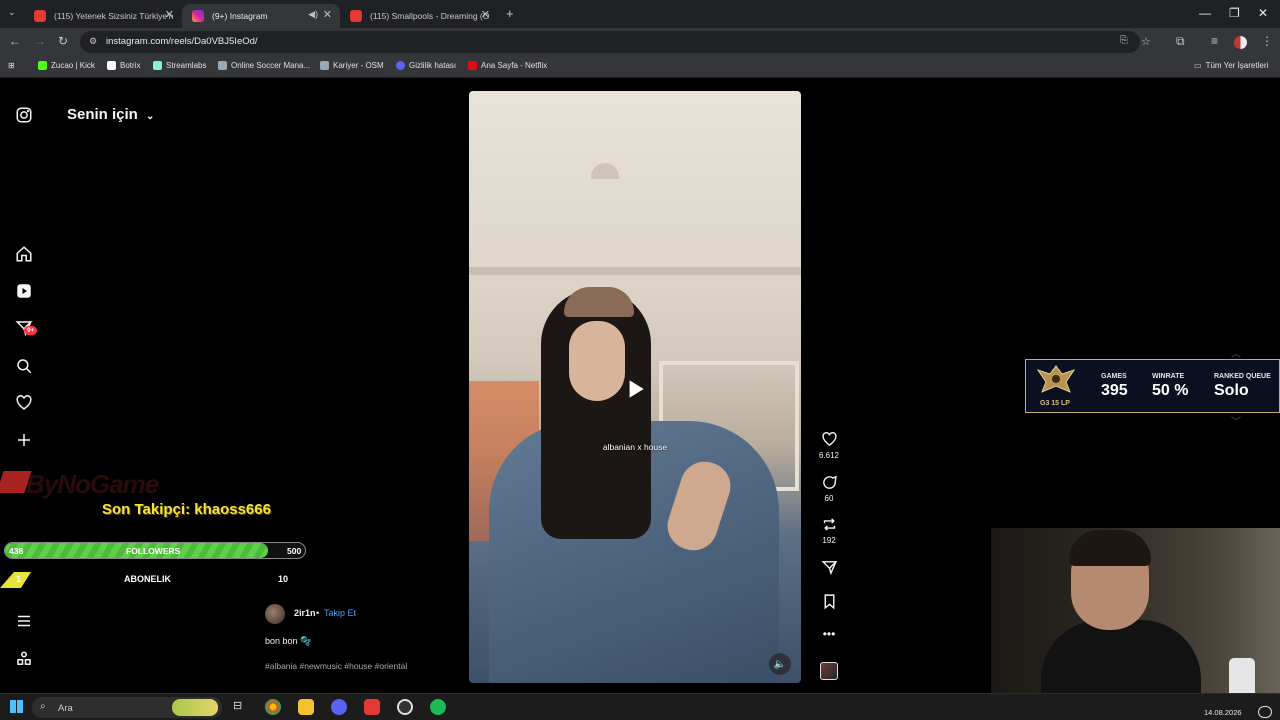 This screenshot has height=720, width=1280. I want to click on all-bookmarks-folder: ▭ Tüm Yer İşaretleri, so click(1231, 65).